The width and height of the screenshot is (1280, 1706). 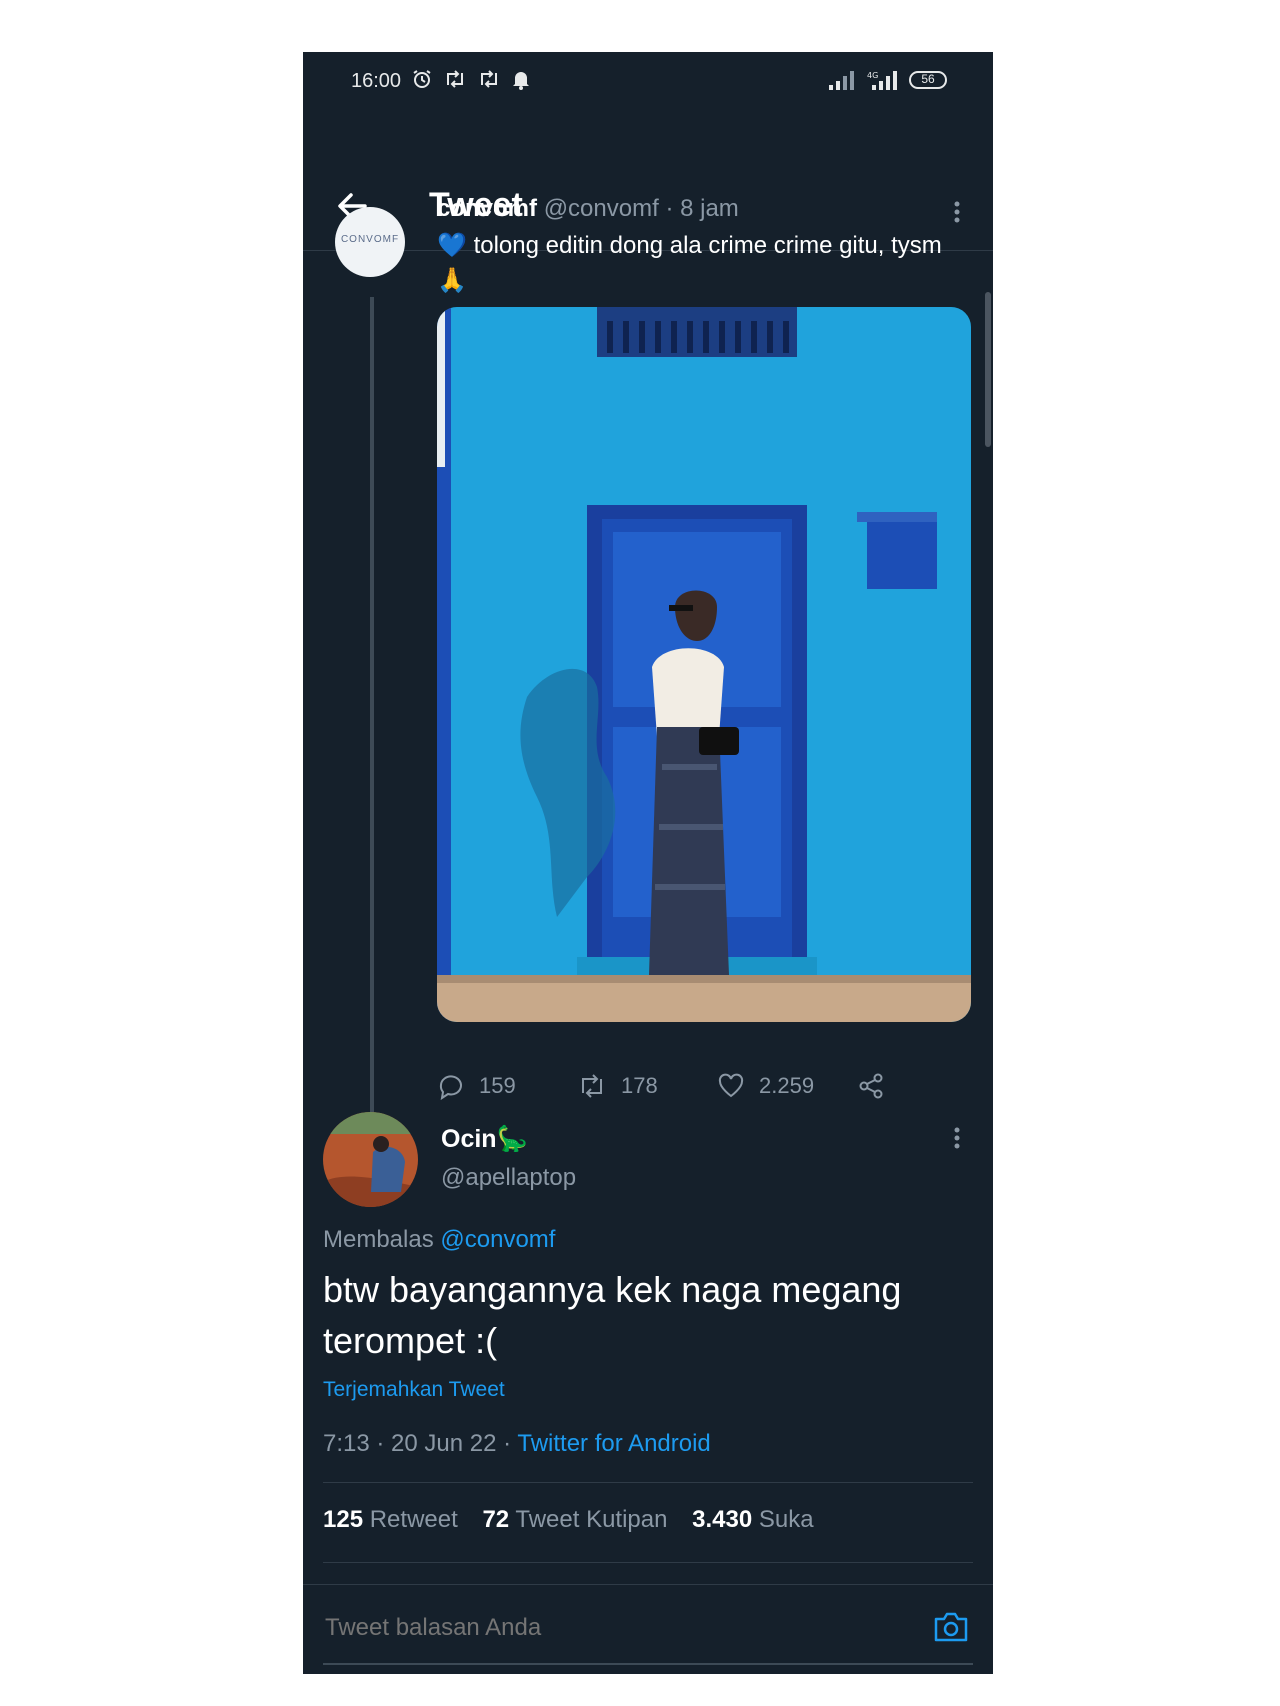 I want to click on like-count: 2.259, so click(x=787, y=1085).